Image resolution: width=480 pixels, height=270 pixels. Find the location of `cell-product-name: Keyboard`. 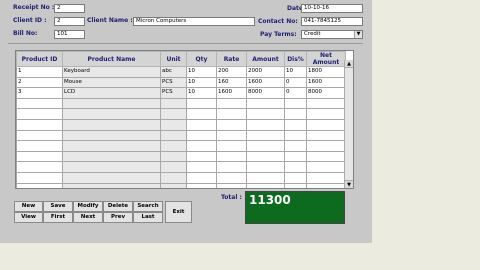

cell-product-name: Keyboard is located at coordinates (111, 72).